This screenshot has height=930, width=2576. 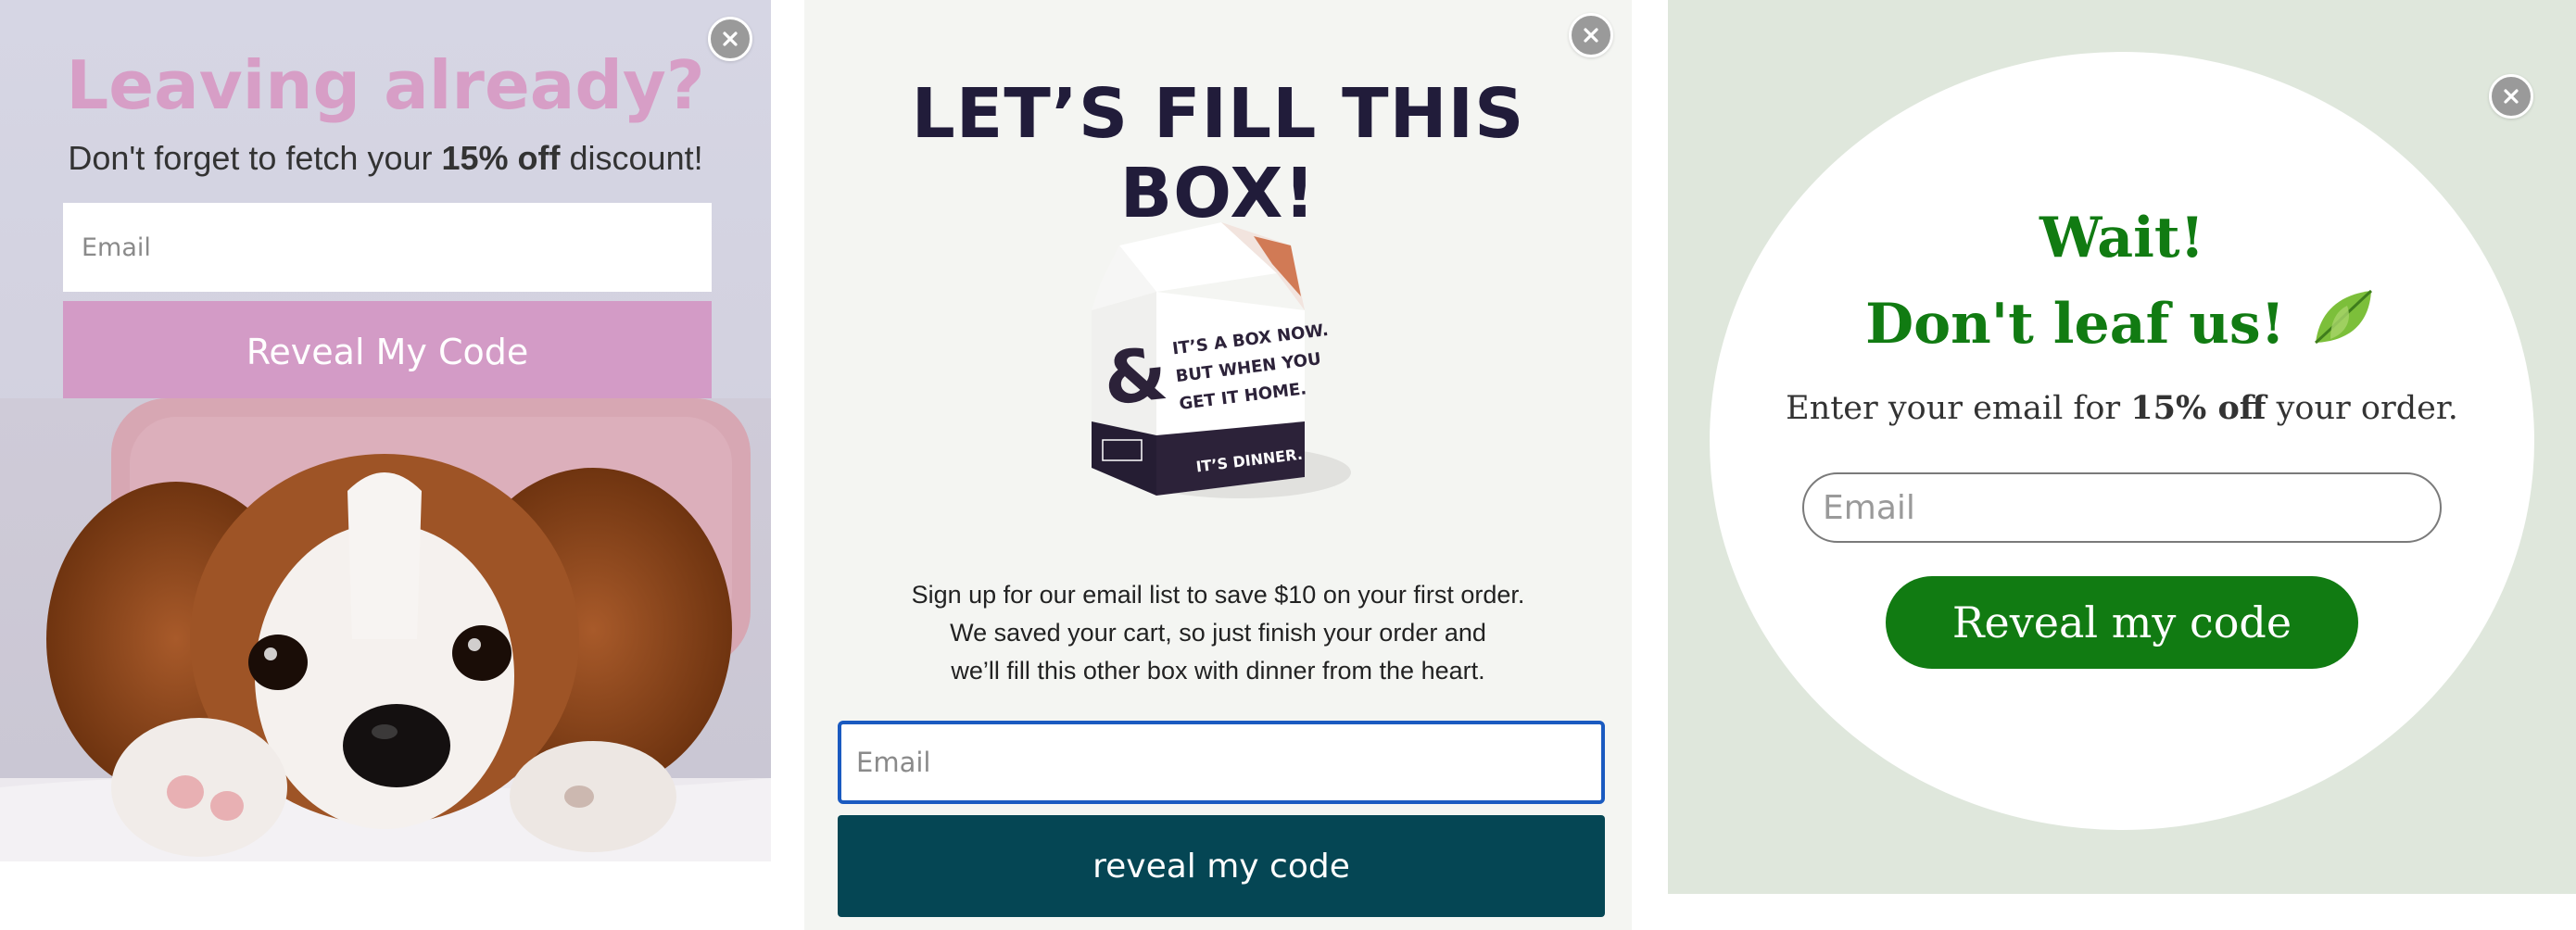 I want to click on reveal-code-button: Reveal my code, so click(x=2122, y=622).